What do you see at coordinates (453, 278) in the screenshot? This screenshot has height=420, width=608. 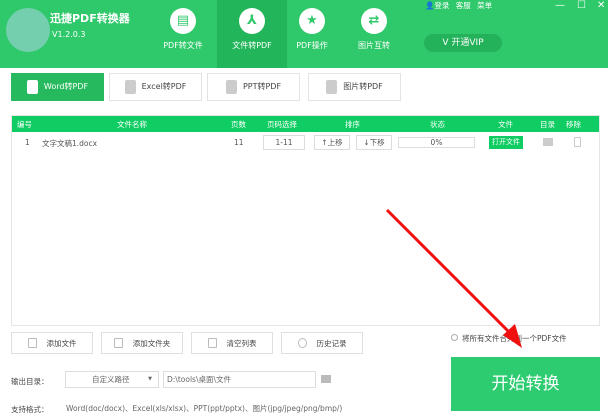 I see `red-arrow-annotation` at bounding box center [453, 278].